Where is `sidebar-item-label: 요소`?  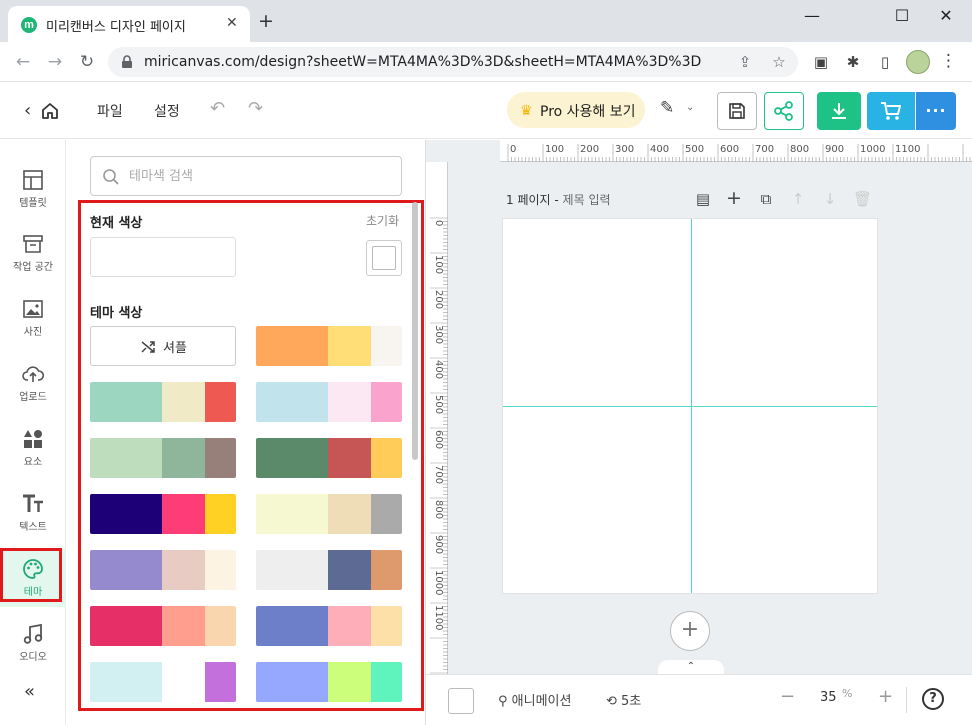
sidebar-item-label: 요소 is located at coordinates (33, 462).